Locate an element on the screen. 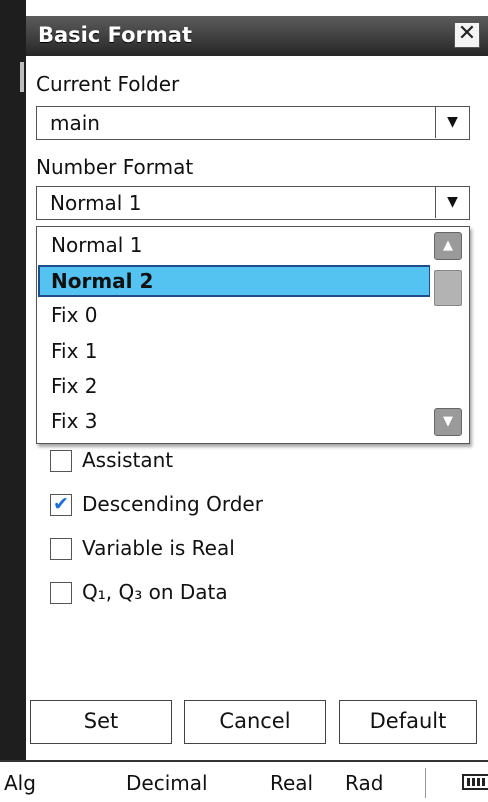 The height and width of the screenshot is (802, 488). number-format-dropdown: Normal 1 ▼ is located at coordinates (253, 203).